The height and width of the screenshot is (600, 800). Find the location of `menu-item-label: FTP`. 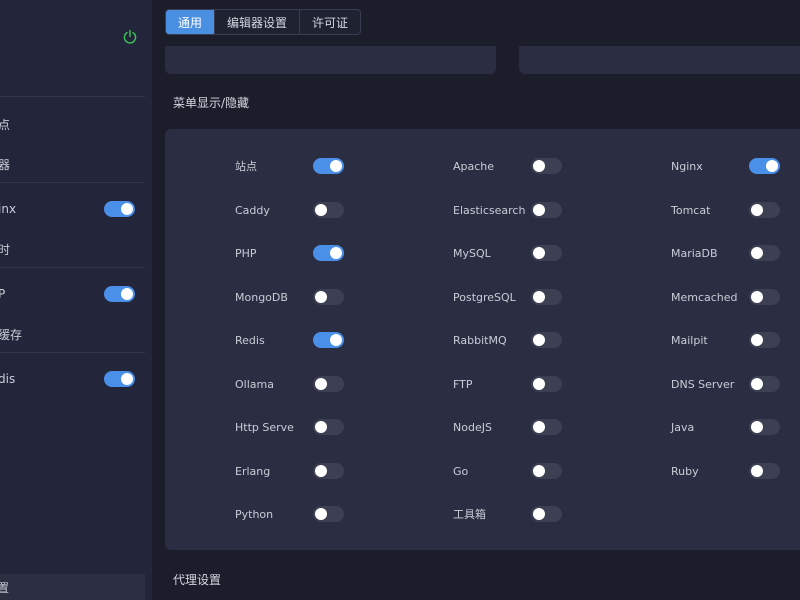

menu-item-label: FTP is located at coordinates (463, 384).